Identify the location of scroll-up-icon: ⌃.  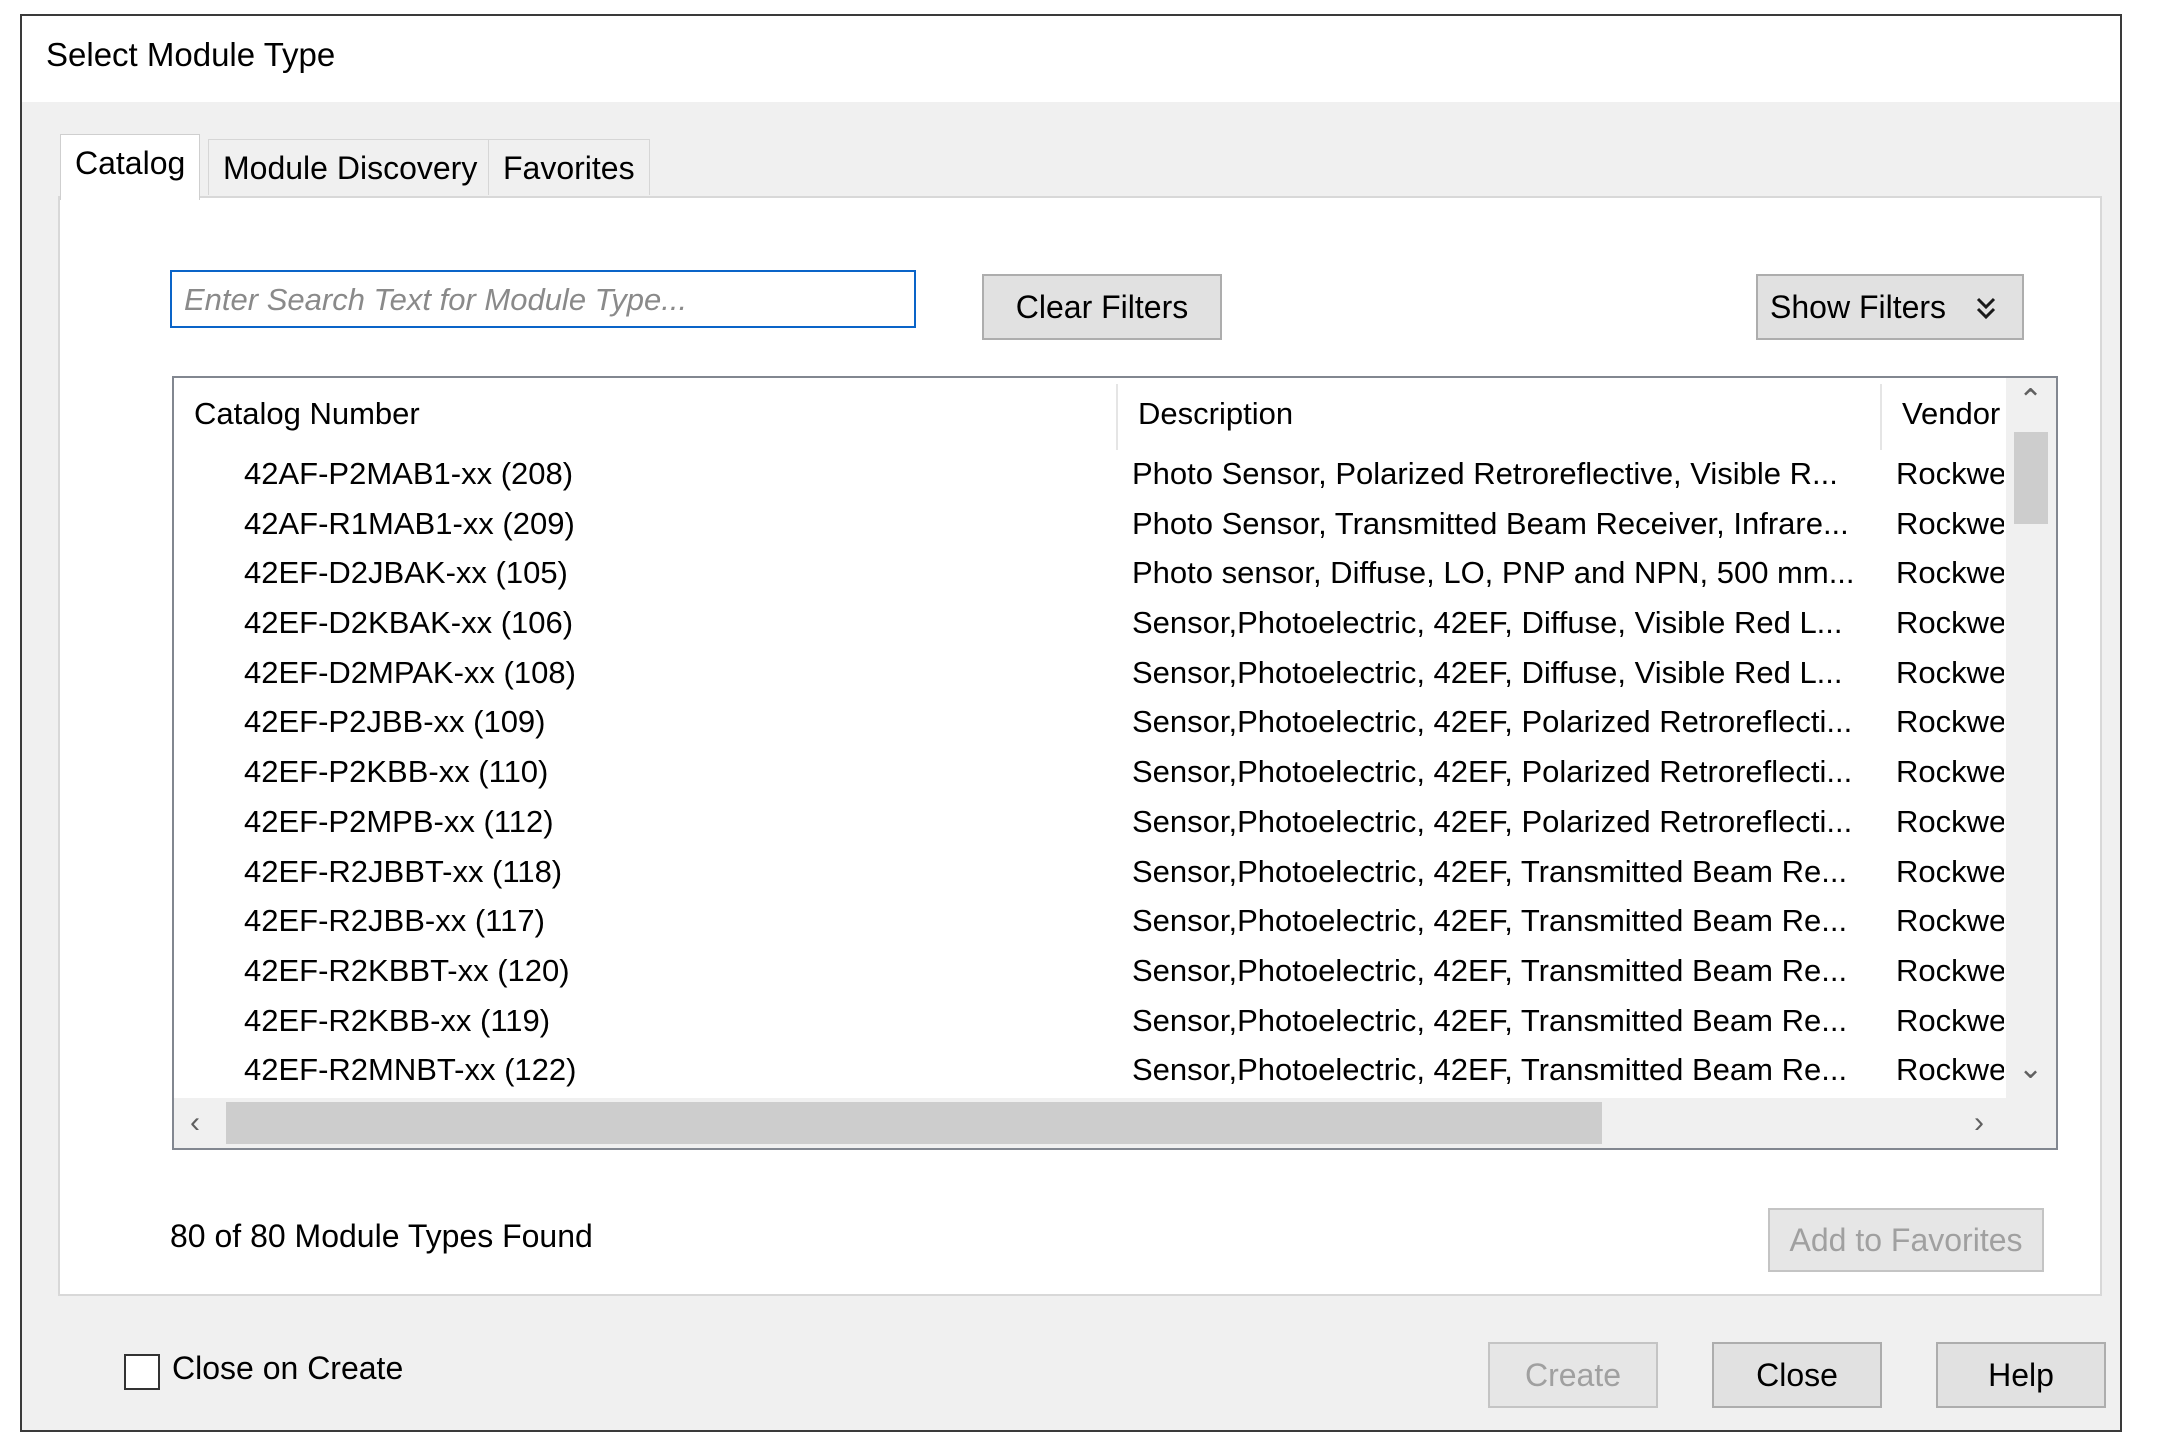
(2030, 401).